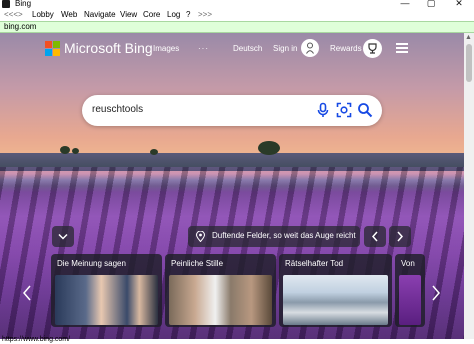  Describe the element at coordinates (372, 48) in the screenshot. I see `rewards-trophy-icon` at that location.